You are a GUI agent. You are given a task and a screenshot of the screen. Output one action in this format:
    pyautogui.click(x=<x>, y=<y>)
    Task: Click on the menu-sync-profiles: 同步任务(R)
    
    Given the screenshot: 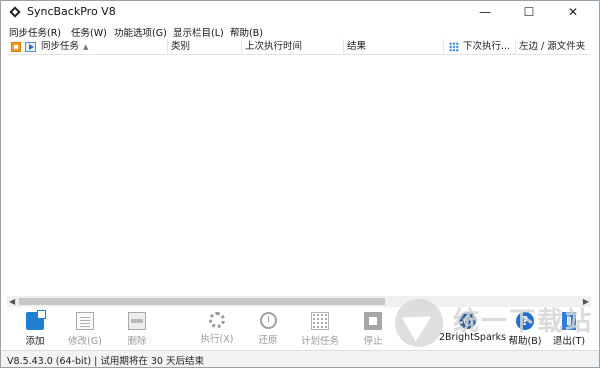 What is the action you would take?
    pyautogui.click(x=35, y=32)
    